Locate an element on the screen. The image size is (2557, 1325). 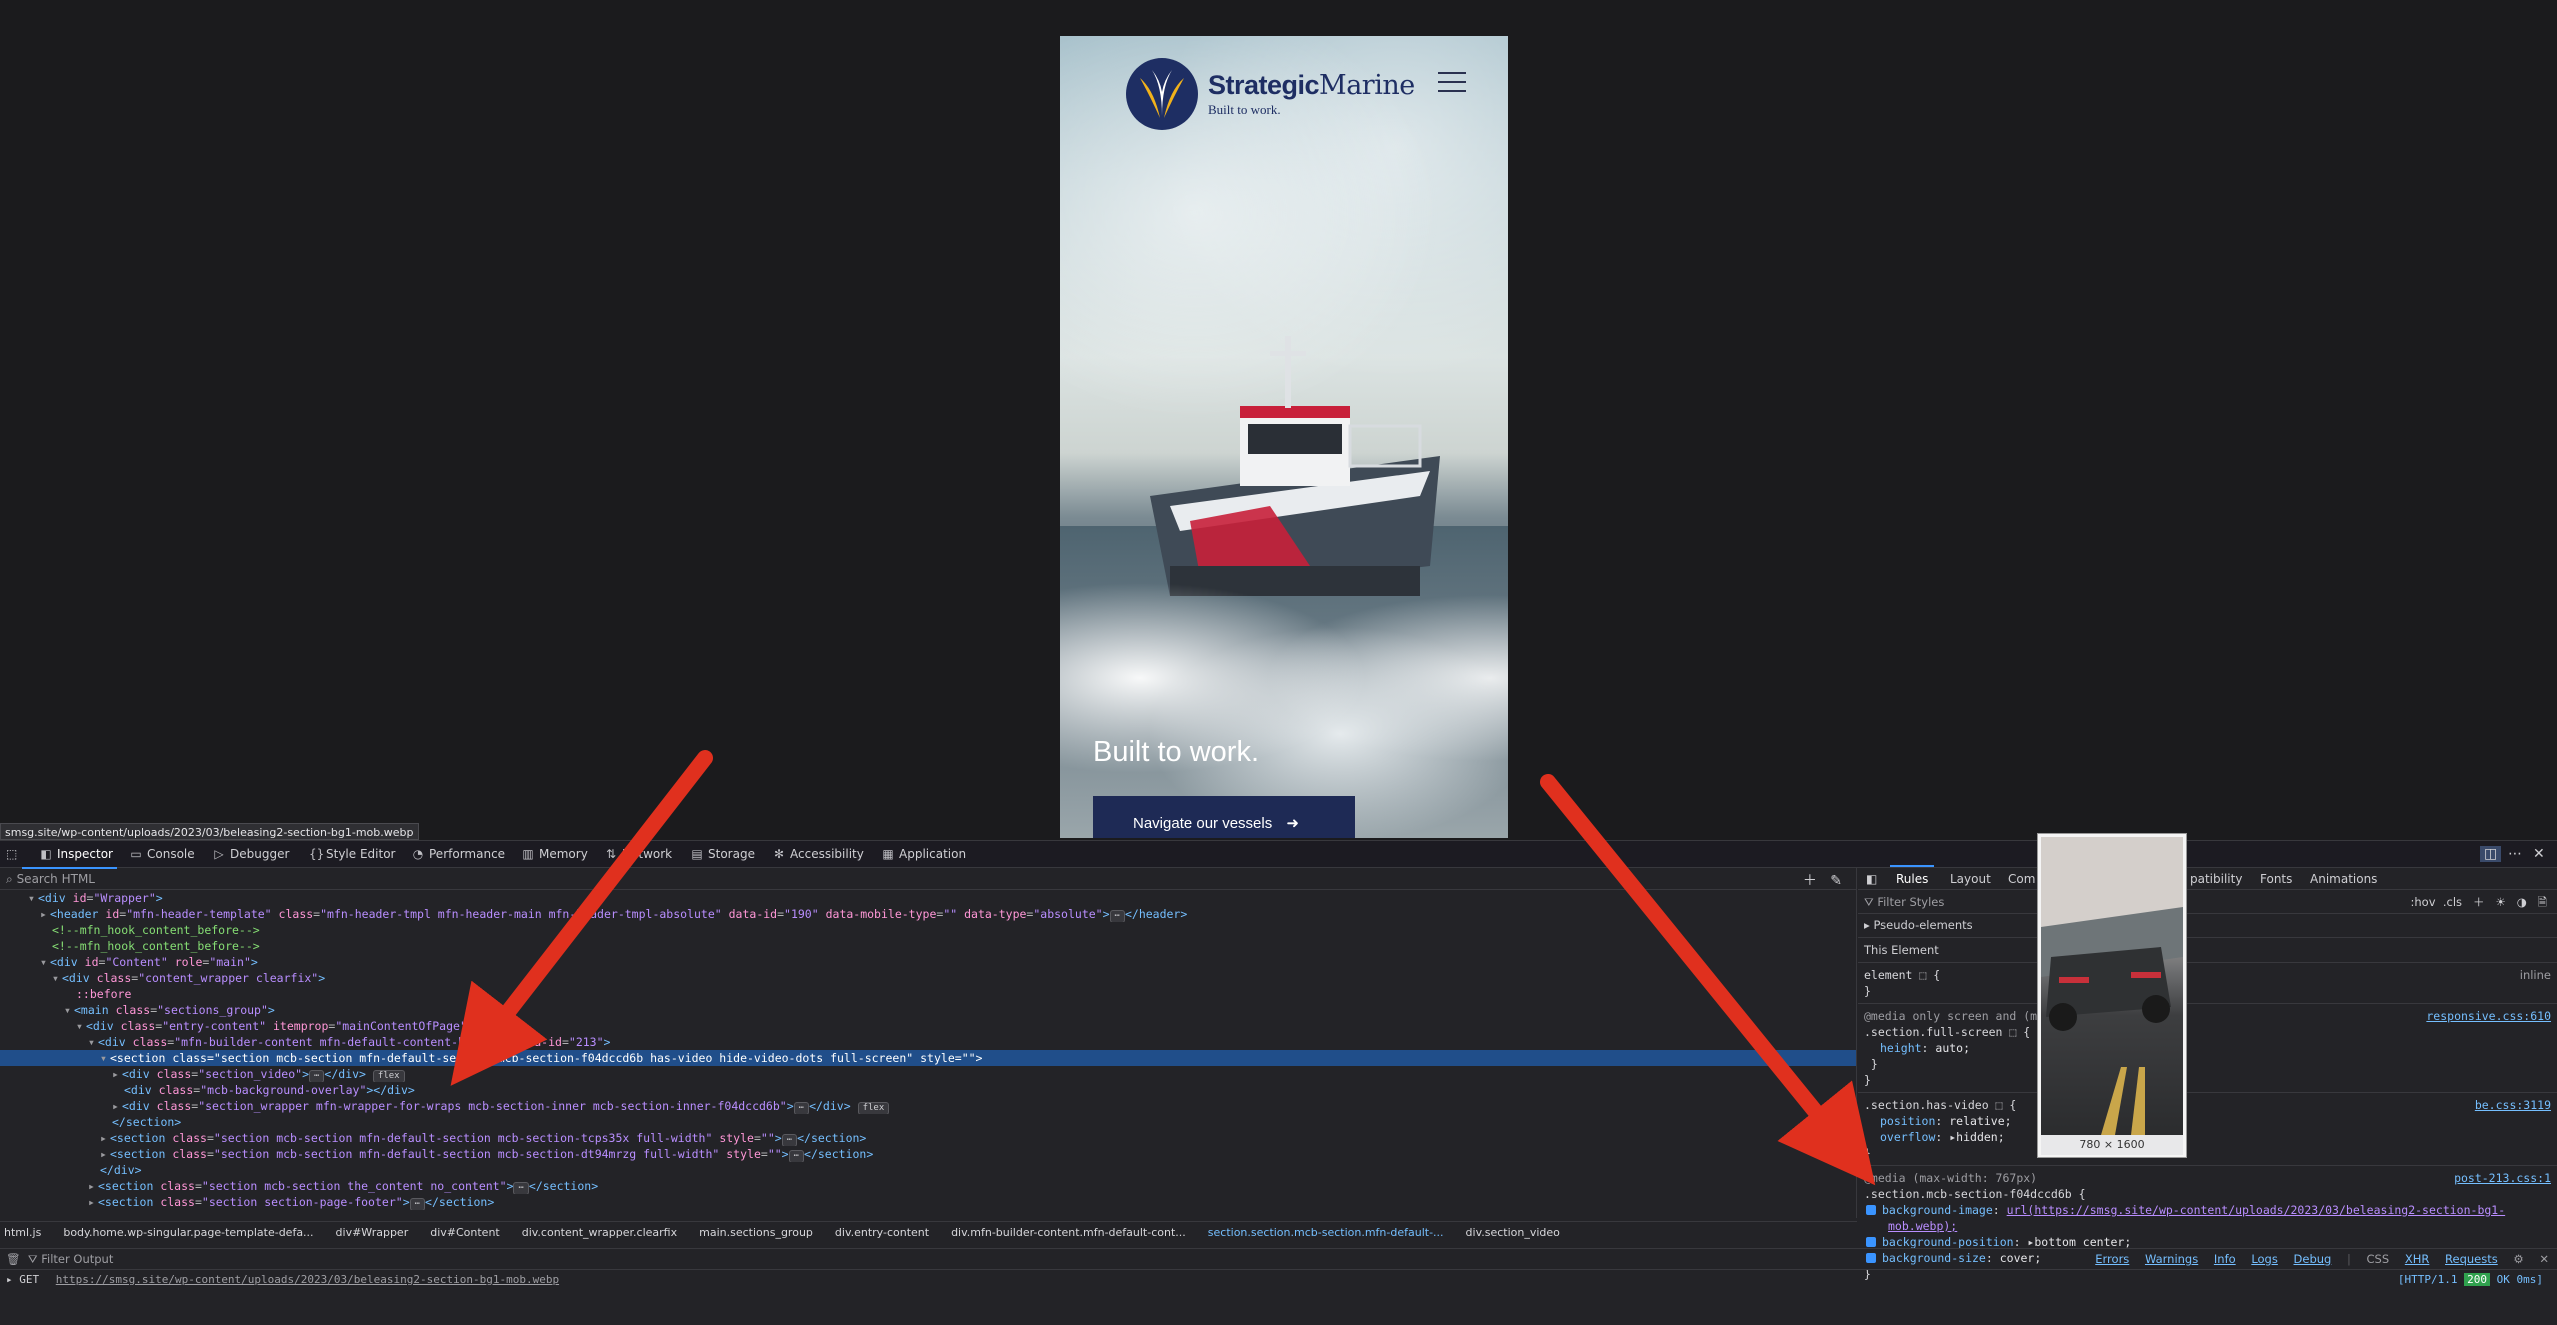
eyedropper-icon: ✎ is located at coordinates (1836, 881).